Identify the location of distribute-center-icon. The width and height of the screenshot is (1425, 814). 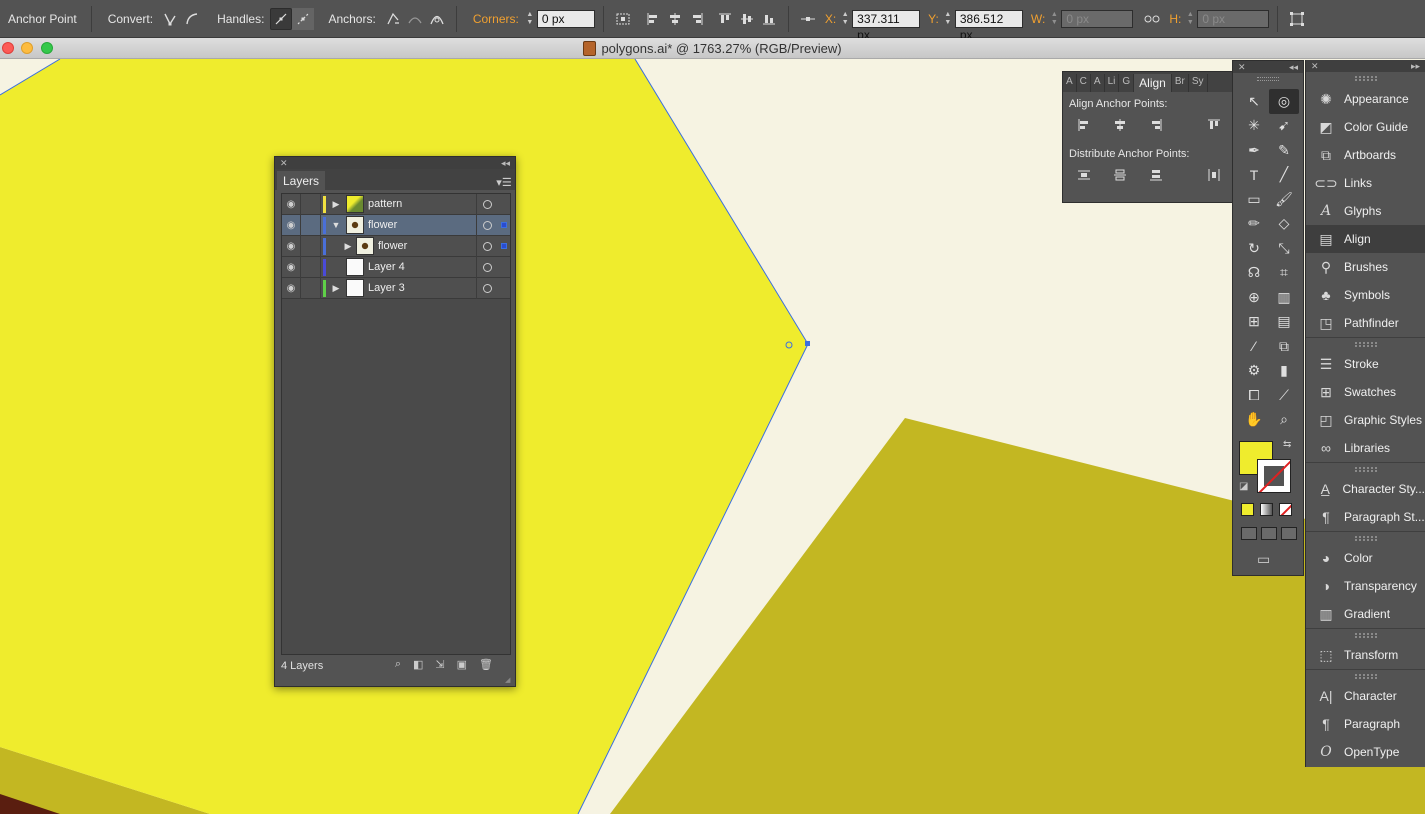
(1120, 175).